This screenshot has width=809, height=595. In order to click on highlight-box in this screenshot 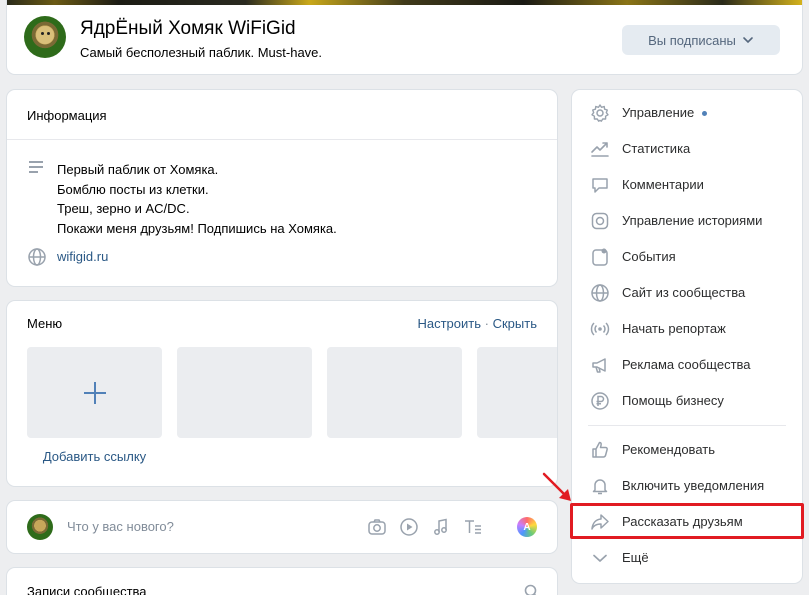, I will do `click(687, 521)`.